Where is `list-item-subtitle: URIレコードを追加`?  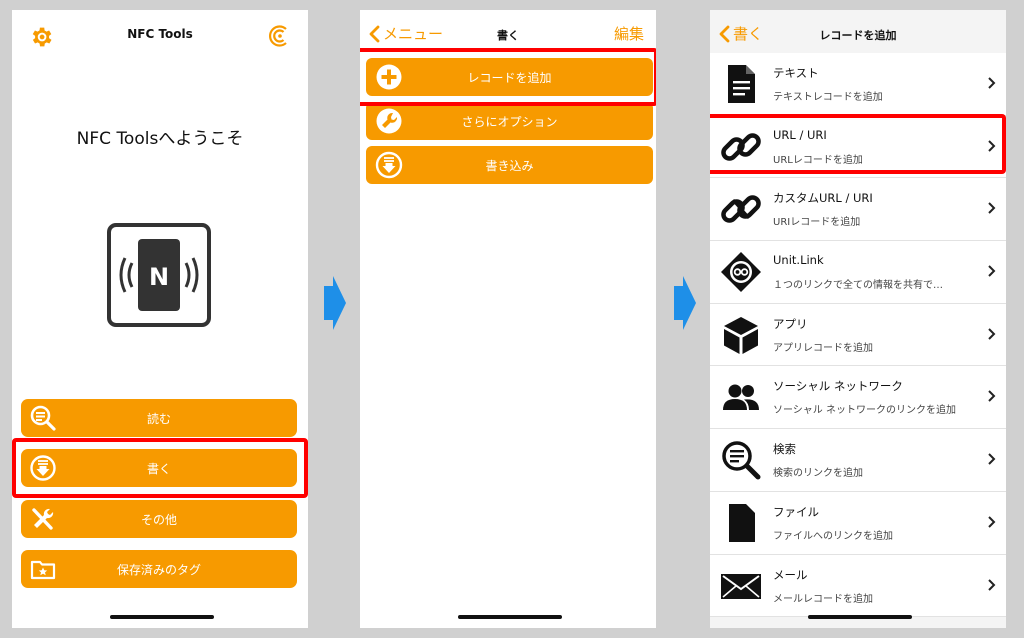 list-item-subtitle: URIレコードを追加 is located at coordinates (817, 223).